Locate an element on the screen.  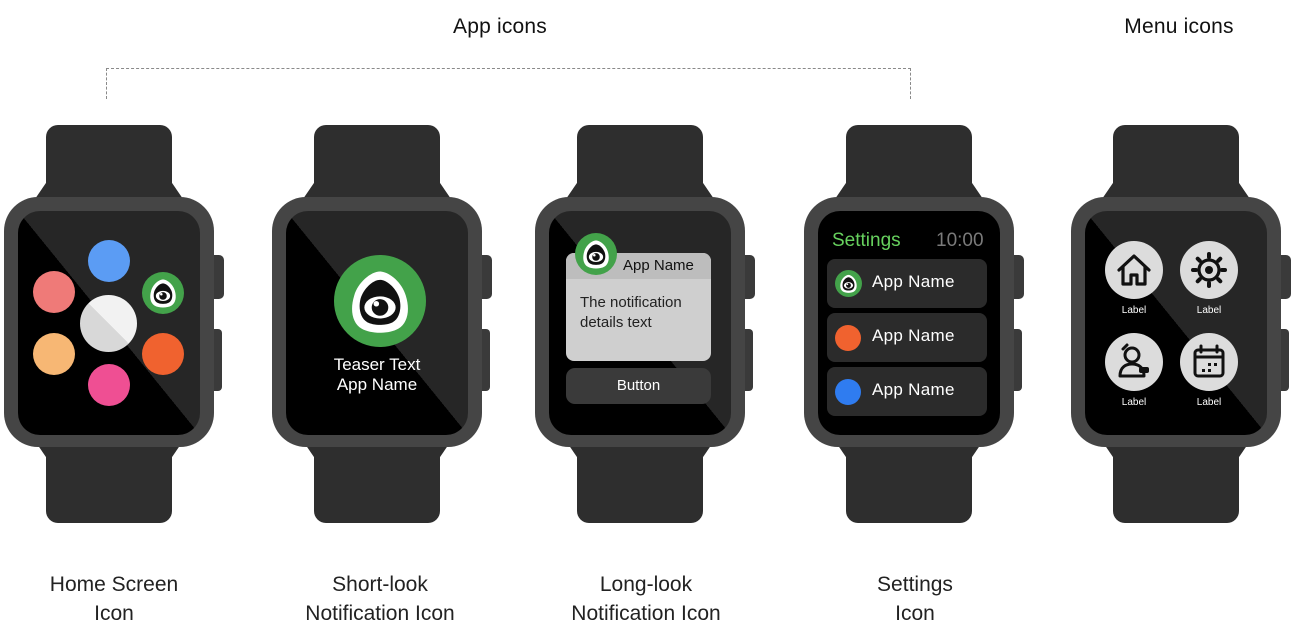
menu-home-button is located at coordinates (1134, 270).